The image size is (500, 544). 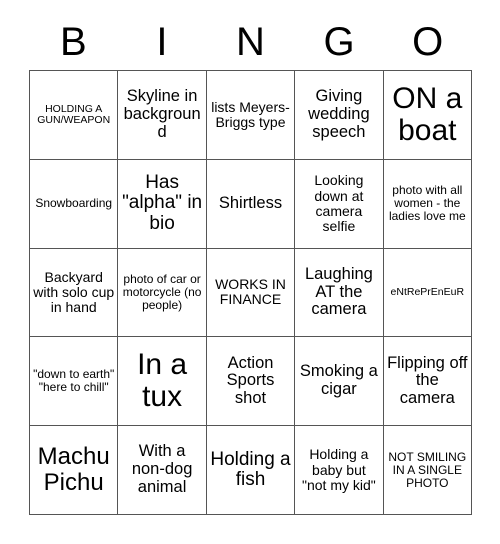 I want to click on bingo-cell-label: In a tux, so click(x=162, y=380).